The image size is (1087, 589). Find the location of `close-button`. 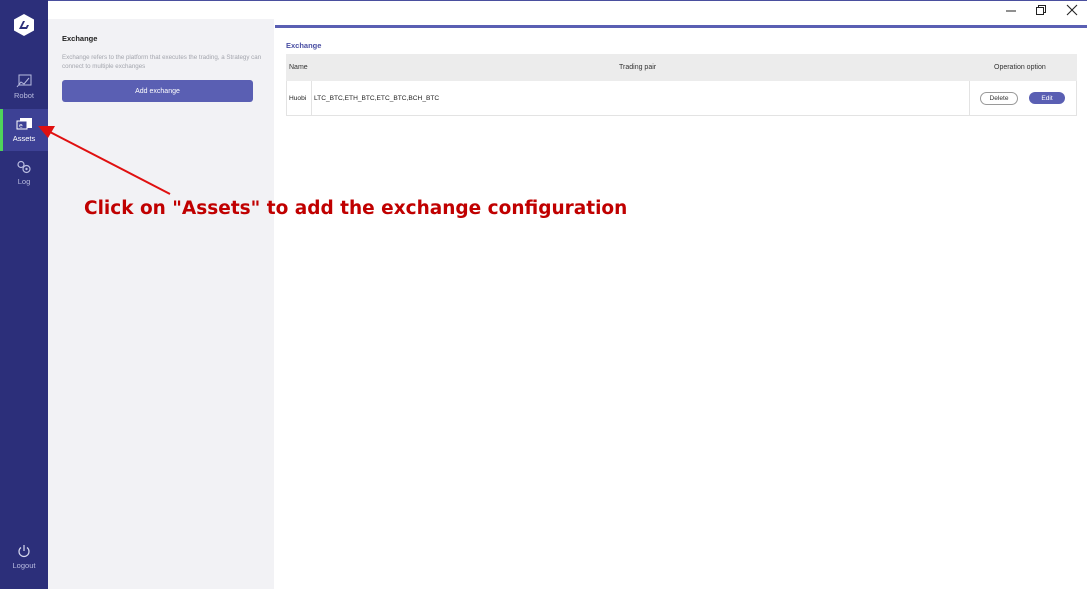

close-button is located at coordinates (1072, 10).